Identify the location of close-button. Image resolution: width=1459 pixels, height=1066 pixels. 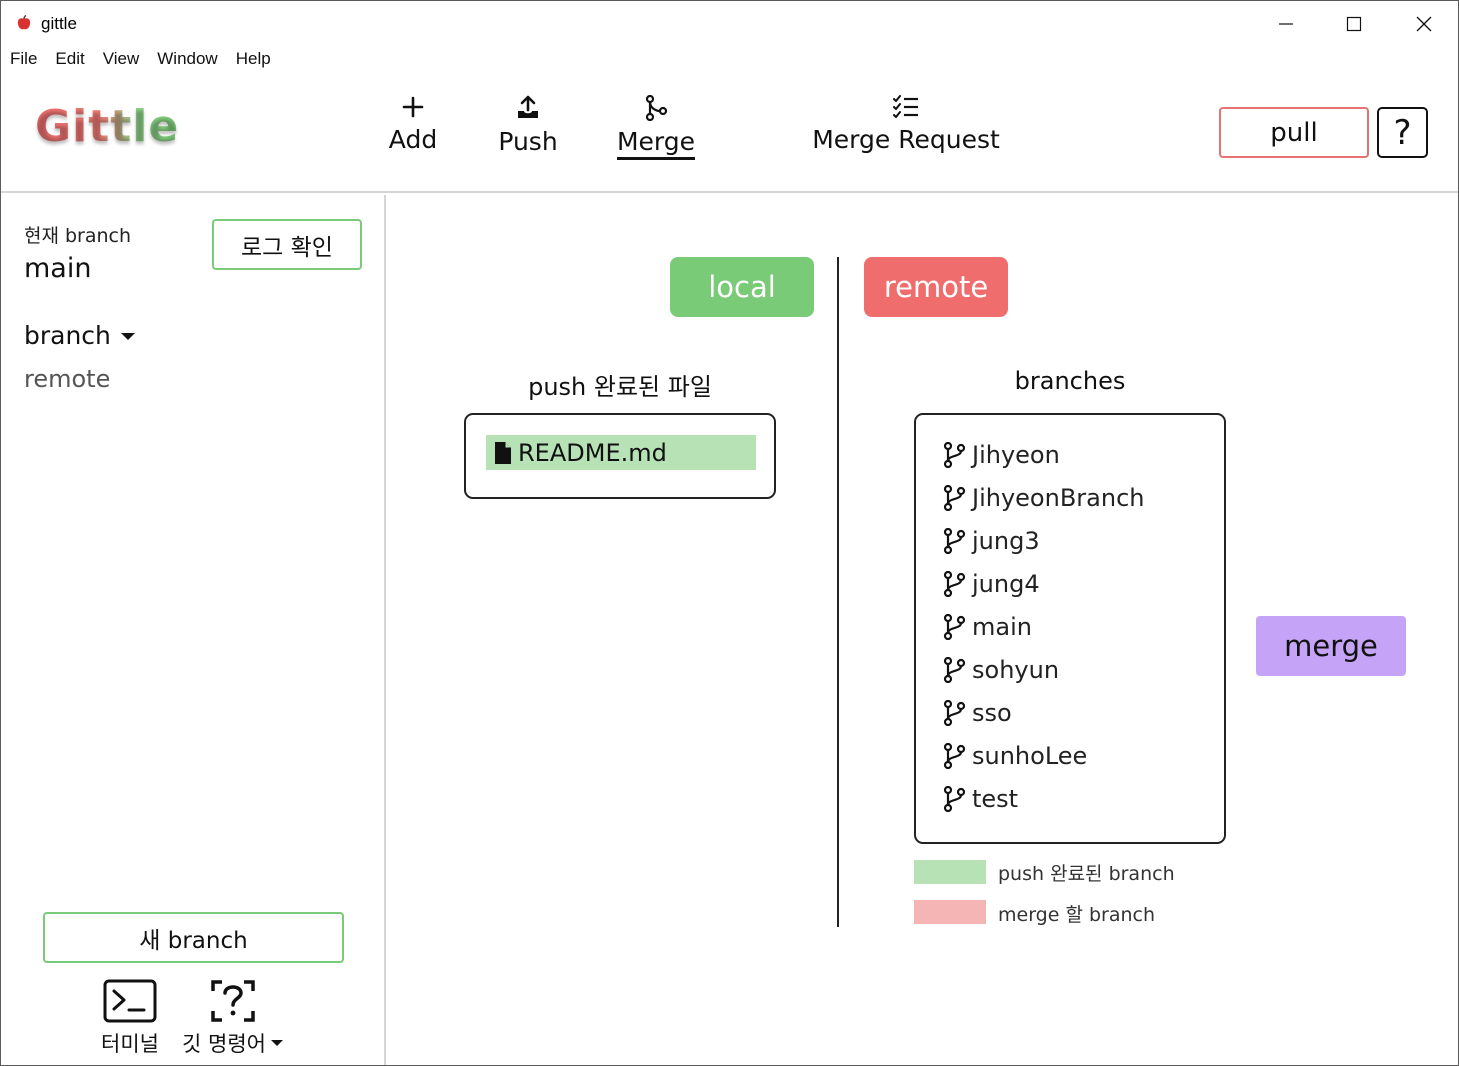
(1424, 24).